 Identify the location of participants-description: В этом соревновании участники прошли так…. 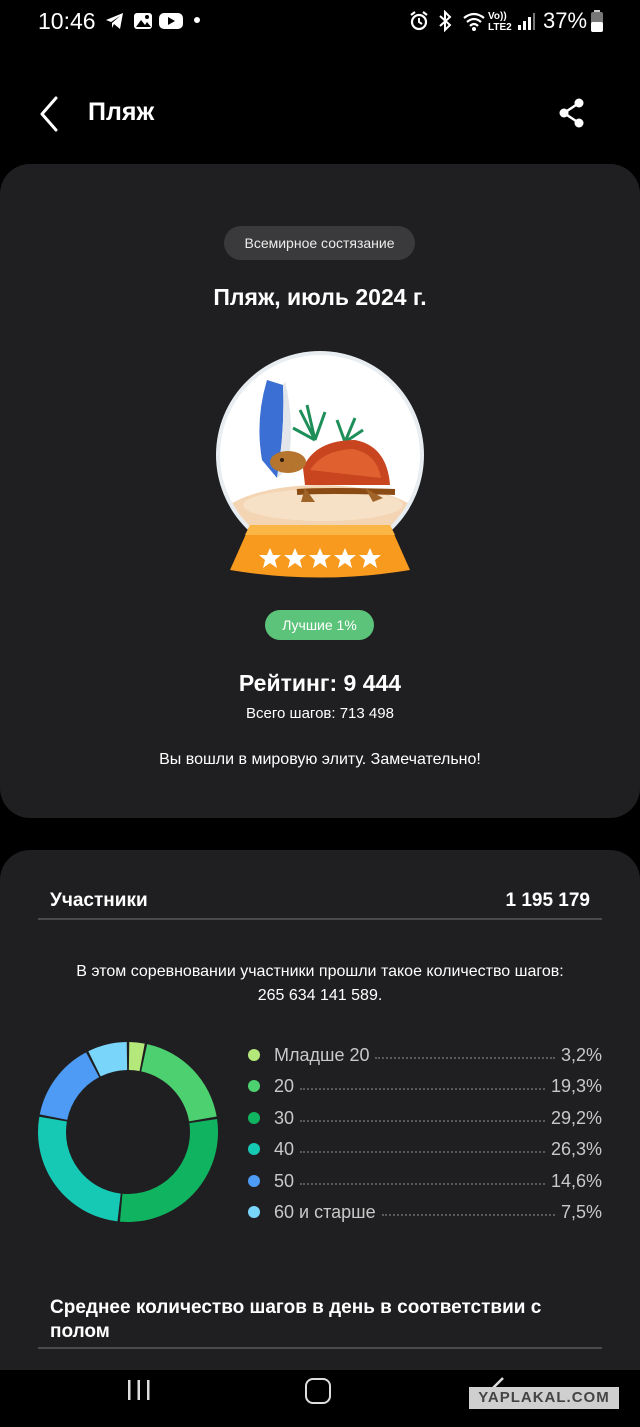
(320, 984).